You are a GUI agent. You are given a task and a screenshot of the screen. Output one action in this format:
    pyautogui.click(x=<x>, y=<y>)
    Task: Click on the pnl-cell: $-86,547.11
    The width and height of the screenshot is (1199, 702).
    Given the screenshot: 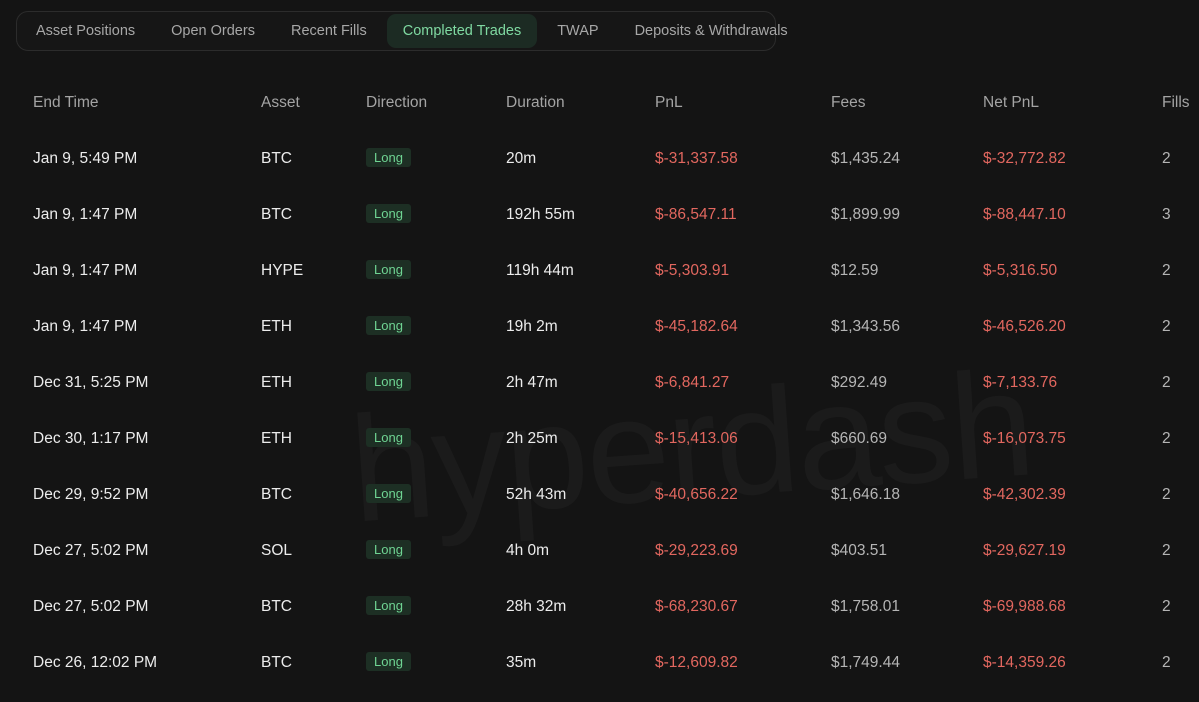 What is the action you would take?
    pyautogui.click(x=696, y=214)
    